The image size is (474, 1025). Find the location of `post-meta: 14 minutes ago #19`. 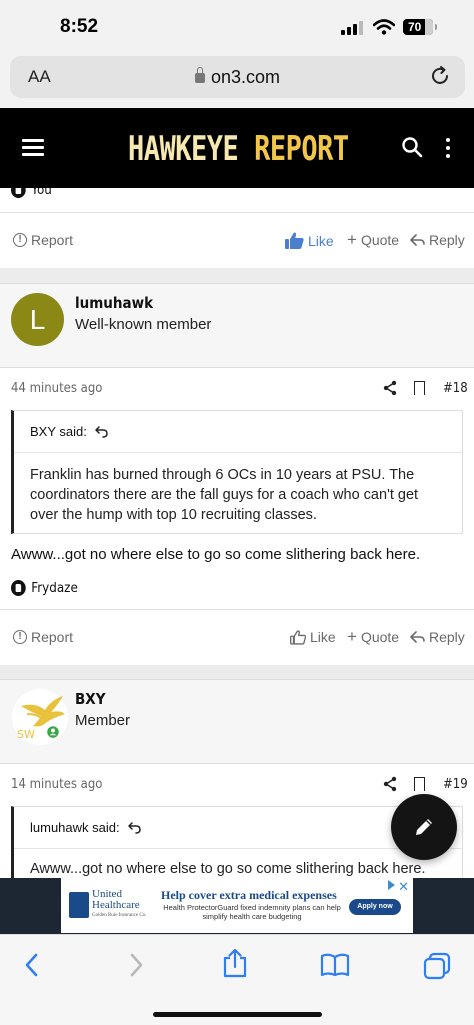

post-meta: 14 minutes ago #19 is located at coordinates (237, 784).